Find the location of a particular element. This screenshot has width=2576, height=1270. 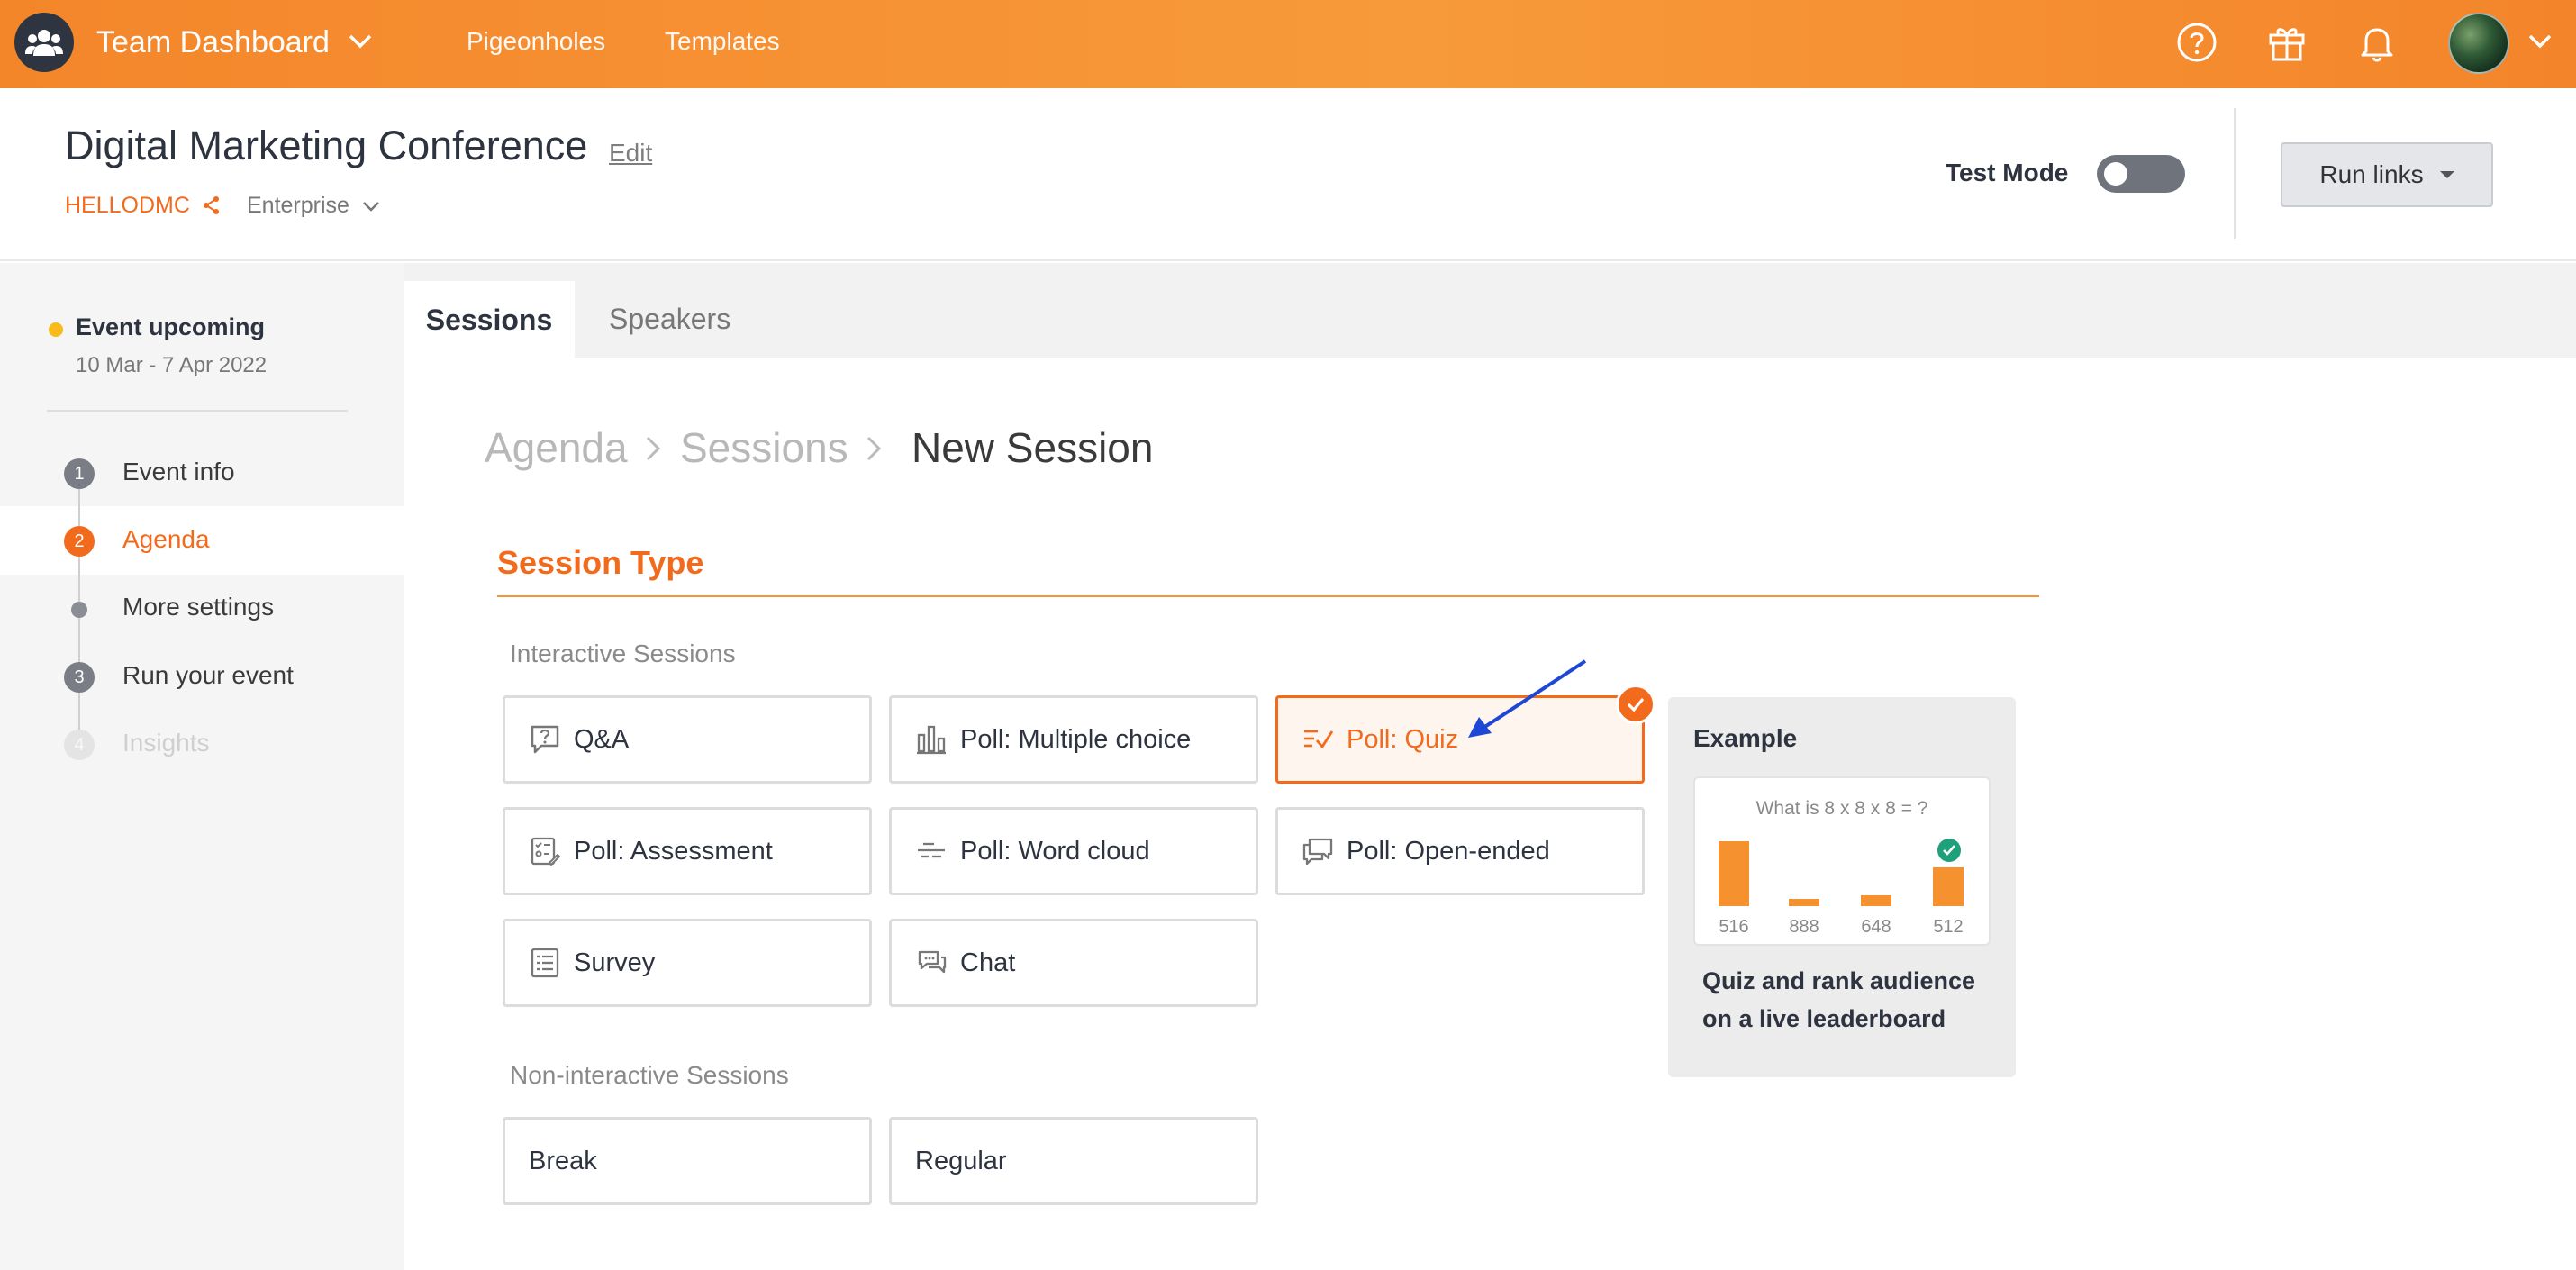

status-dot is located at coordinates (56, 329).